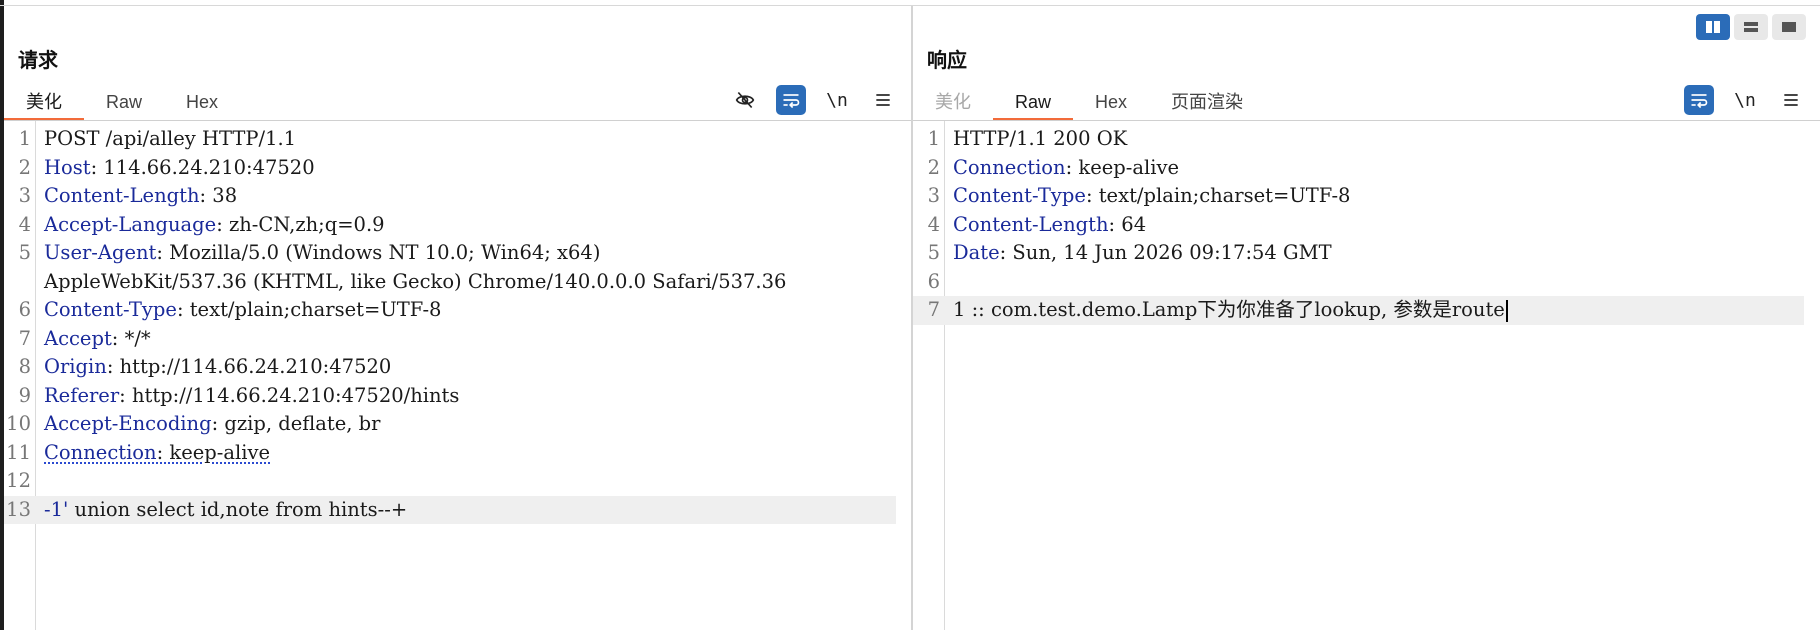  I want to click on request-line: 4 Accept-Language: zh-CN,zh;q=0.9, so click(450, 225).